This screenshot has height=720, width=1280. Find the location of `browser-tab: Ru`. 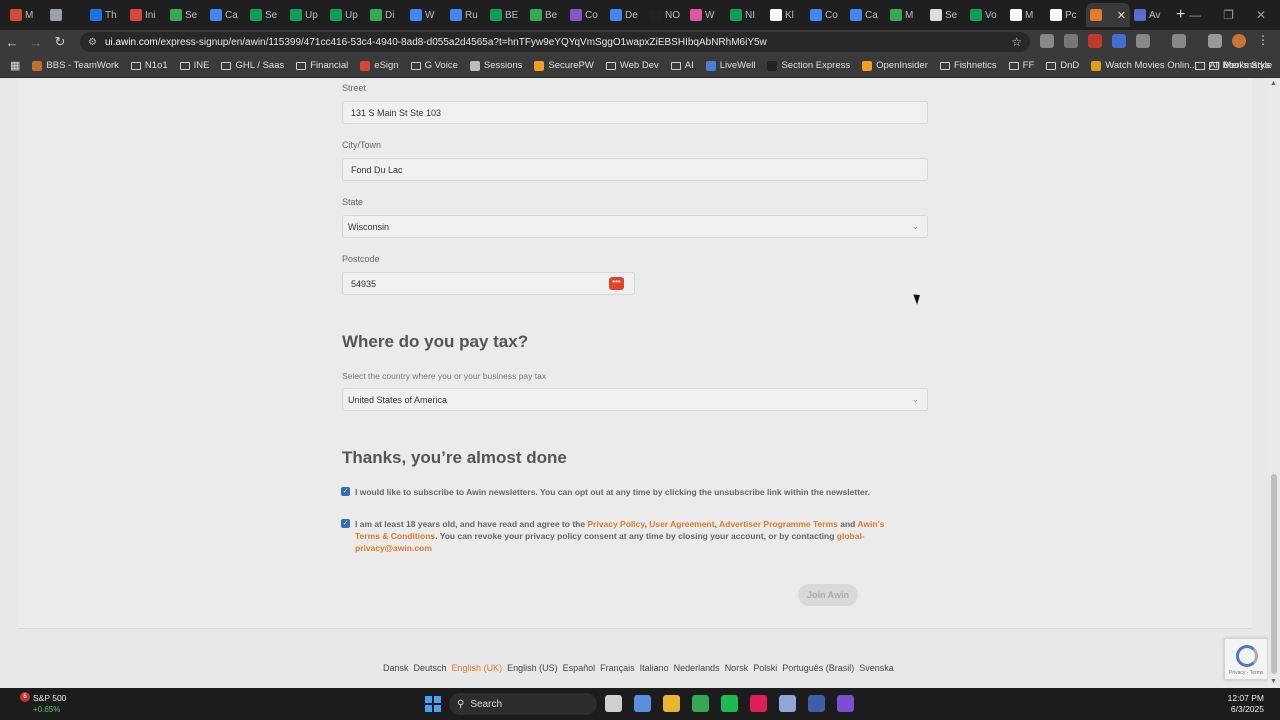

browser-tab: Ru is located at coordinates (466, 15).